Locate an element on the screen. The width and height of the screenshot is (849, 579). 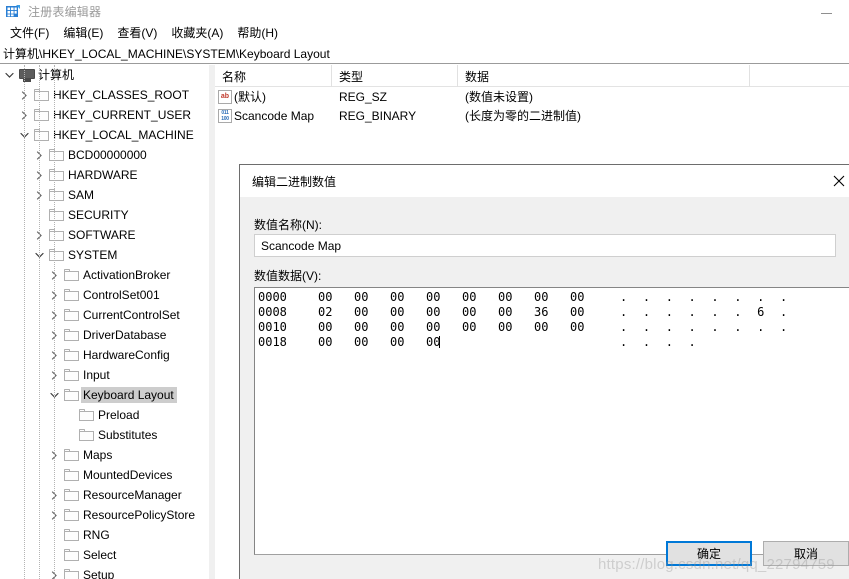
tree-node-label: MountedDevices is located at coordinates (128, 475).